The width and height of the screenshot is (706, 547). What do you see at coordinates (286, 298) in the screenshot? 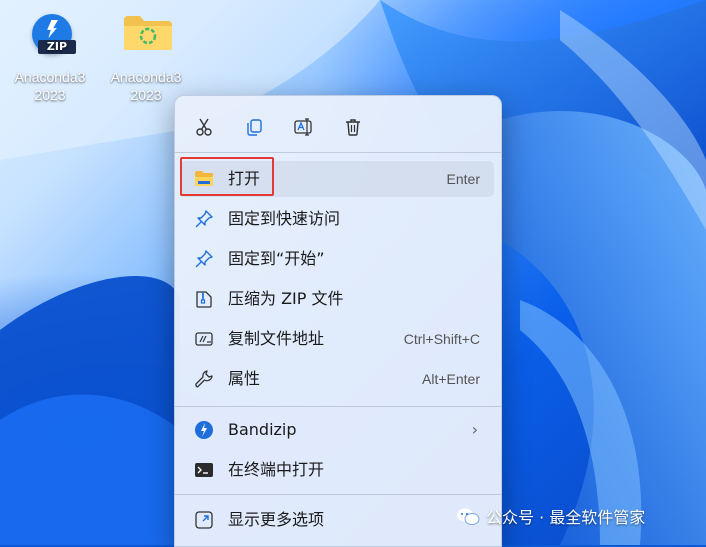
I see `menu-item-label: 压缩为 ZIP 文件` at bounding box center [286, 298].